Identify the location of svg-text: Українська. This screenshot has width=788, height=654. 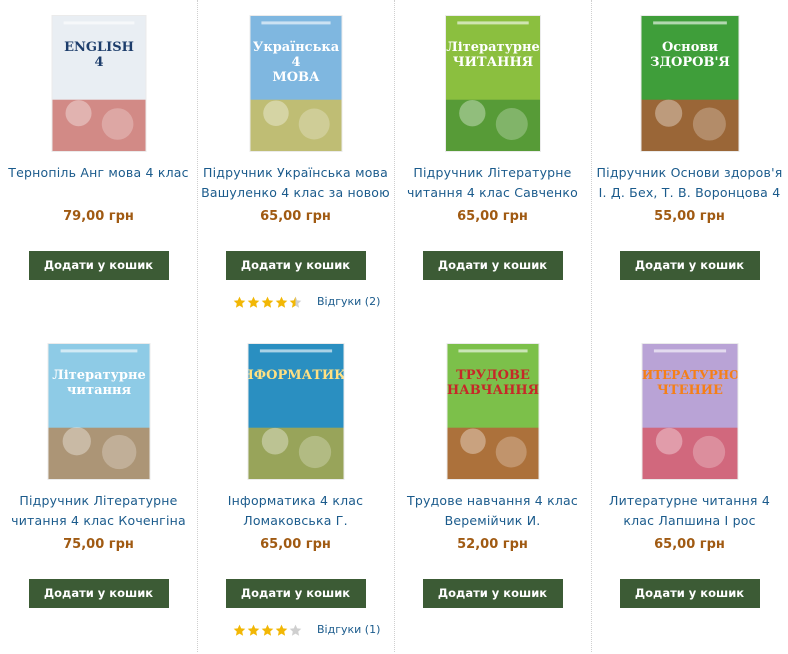
(295, 47).